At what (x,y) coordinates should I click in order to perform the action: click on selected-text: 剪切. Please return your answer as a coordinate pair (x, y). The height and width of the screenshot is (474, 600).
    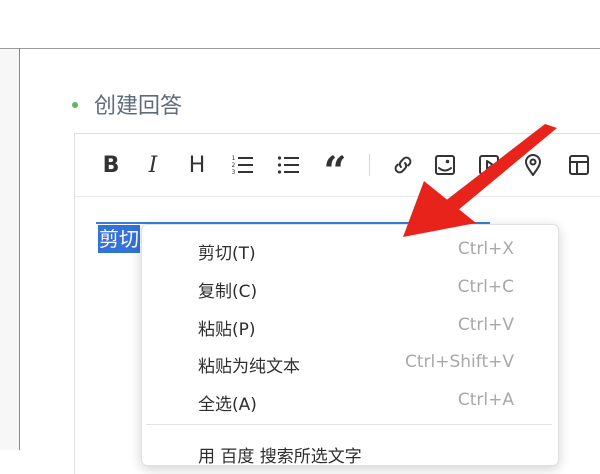
    Looking at the image, I should click on (119, 239).